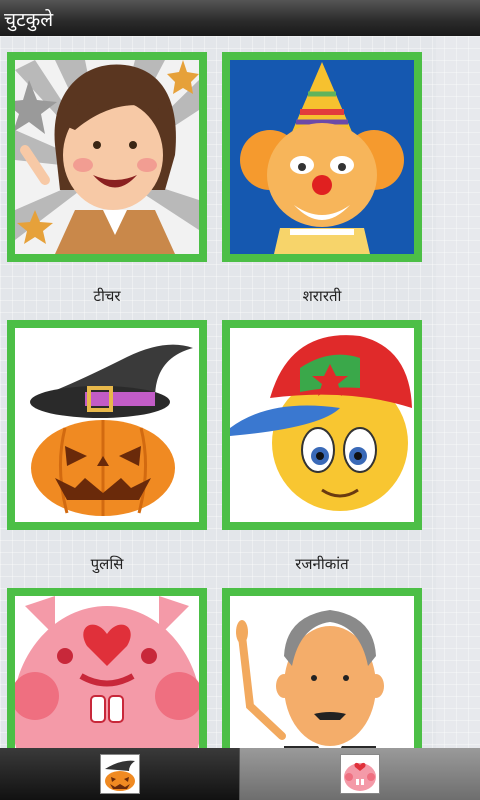  I want to click on category-label: शरारती, so click(322, 296).